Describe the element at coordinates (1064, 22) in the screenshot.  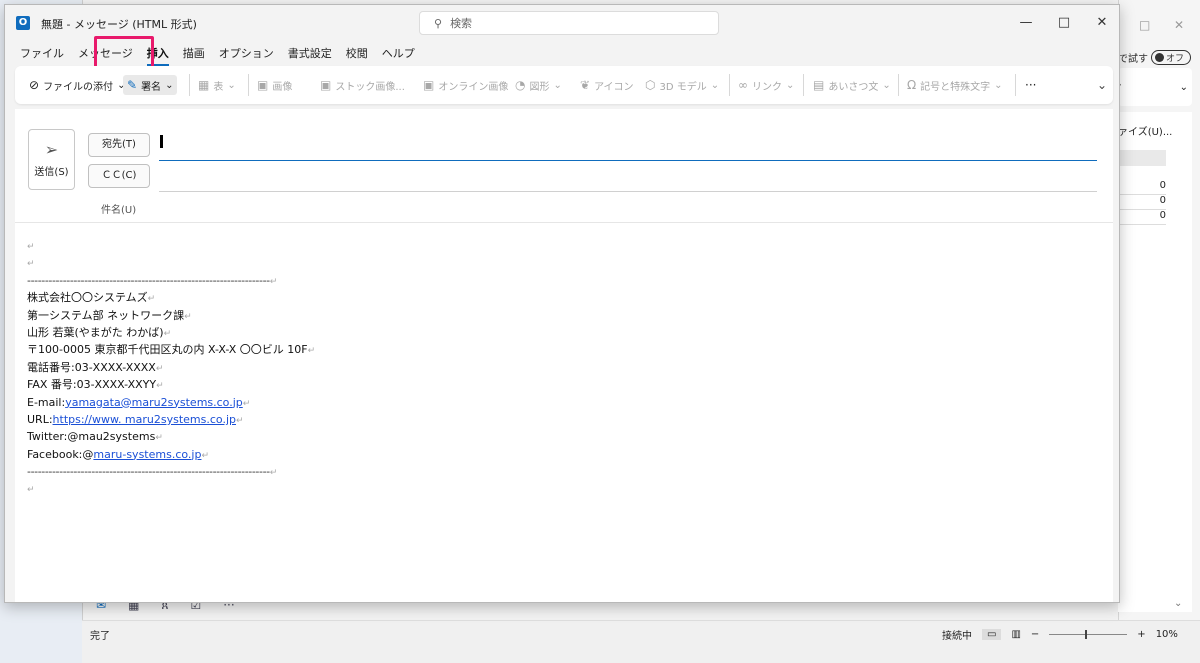
I see `maximize-button: □` at that location.